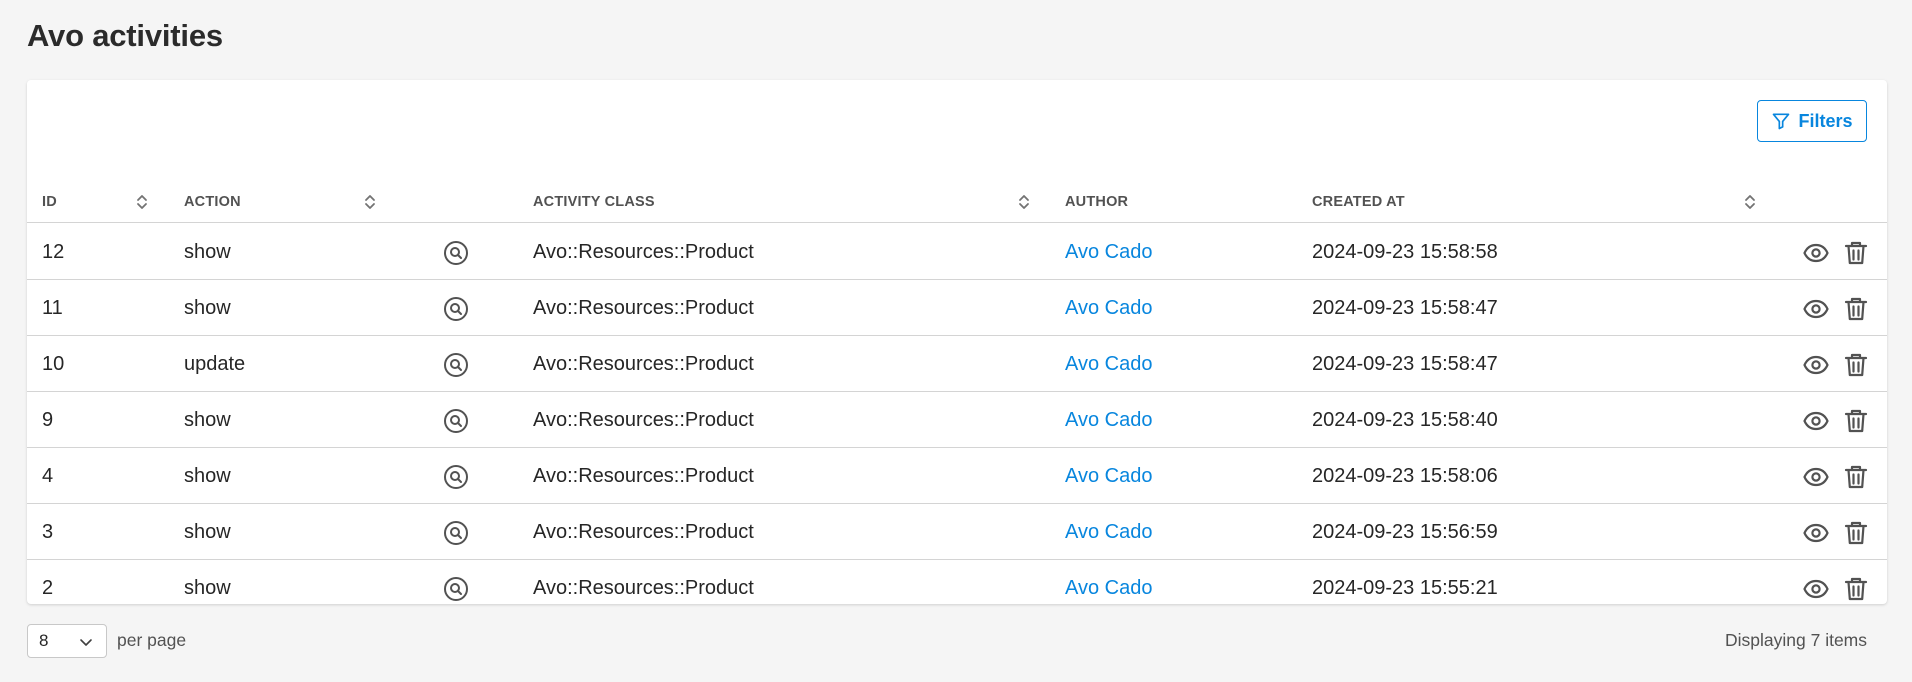 The height and width of the screenshot is (682, 1912). I want to click on cell-created-at: 2024-09-23 15:55:21, so click(1405, 587).